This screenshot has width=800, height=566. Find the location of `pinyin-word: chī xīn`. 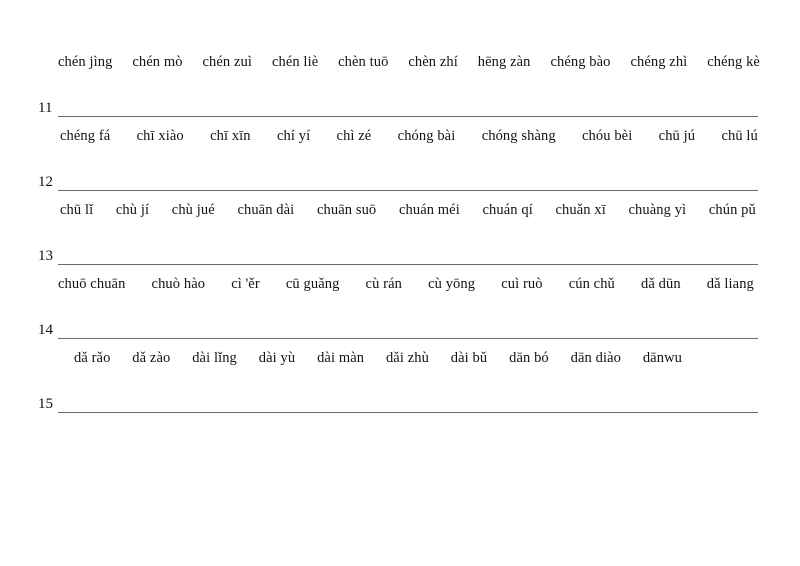

pinyin-word: chī xīn is located at coordinates (230, 136).